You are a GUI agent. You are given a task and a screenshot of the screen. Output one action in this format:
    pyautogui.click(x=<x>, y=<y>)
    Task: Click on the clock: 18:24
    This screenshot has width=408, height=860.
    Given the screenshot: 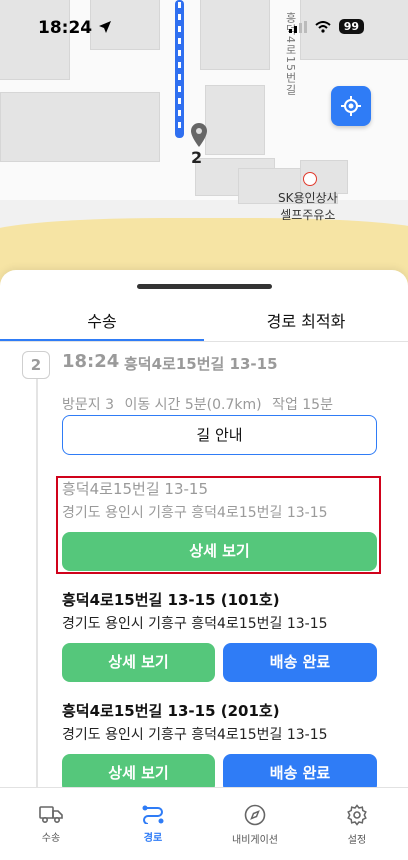 What is the action you would take?
    pyautogui.click(x=65, y=28)
    